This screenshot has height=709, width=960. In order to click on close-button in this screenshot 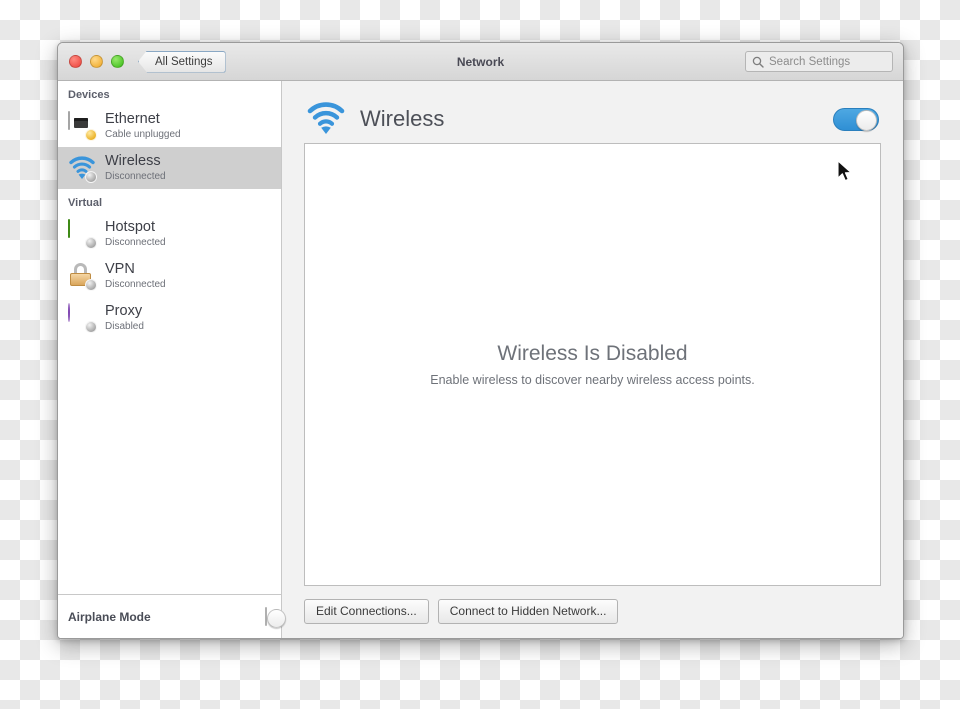, I will do `click(75, 61)`.